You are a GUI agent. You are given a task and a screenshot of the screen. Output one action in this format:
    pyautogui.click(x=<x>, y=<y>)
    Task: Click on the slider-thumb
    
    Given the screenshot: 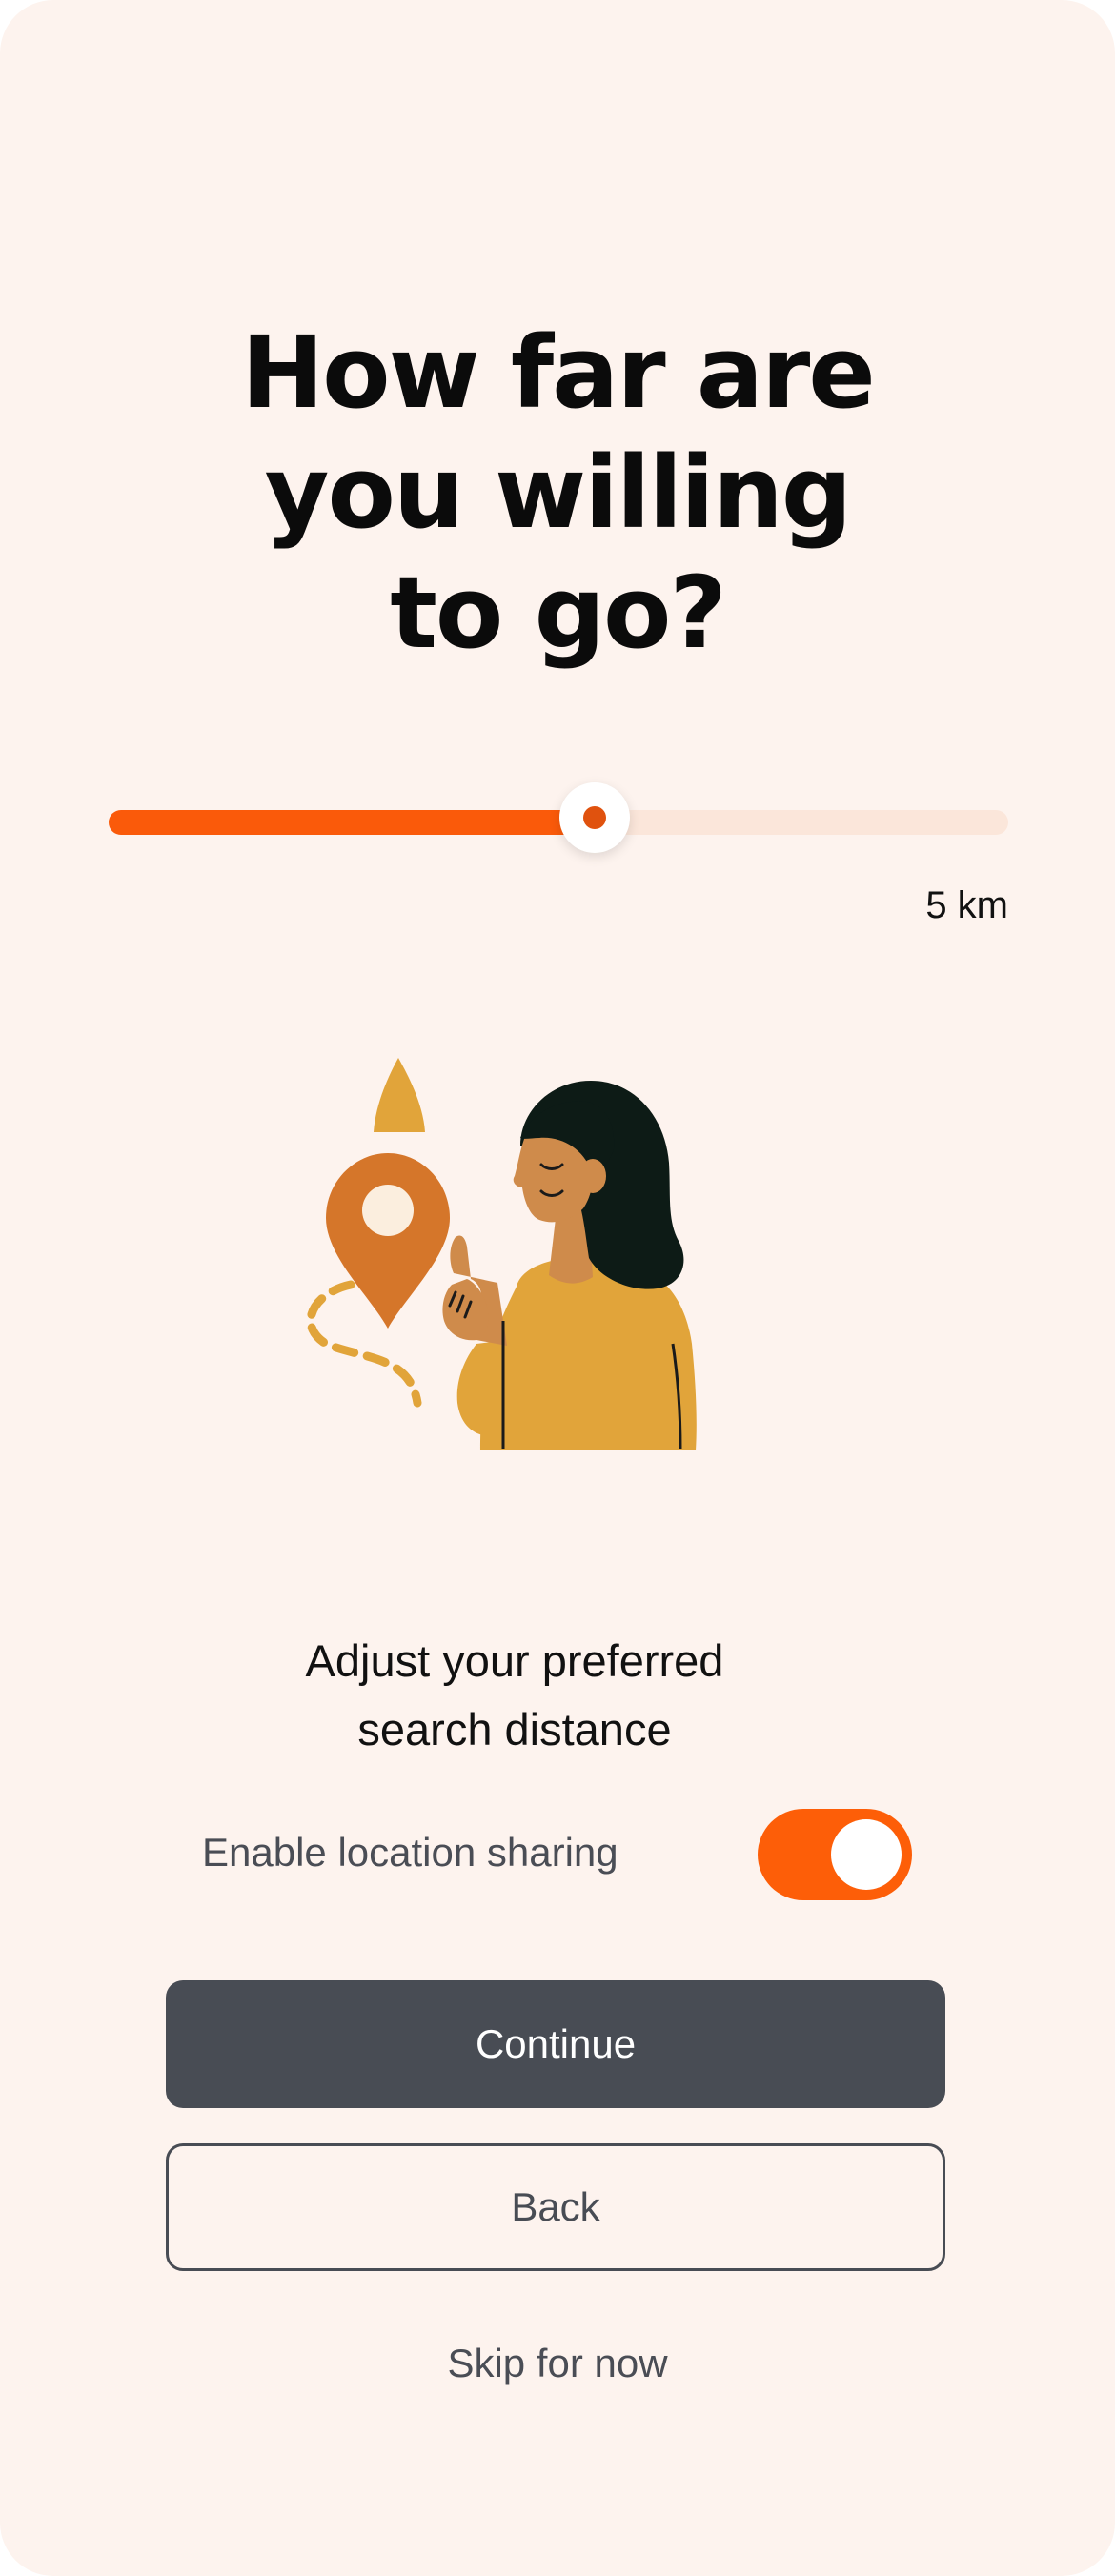 What is the action you would take?
    pyautogui.click(x=594, y=817)
    